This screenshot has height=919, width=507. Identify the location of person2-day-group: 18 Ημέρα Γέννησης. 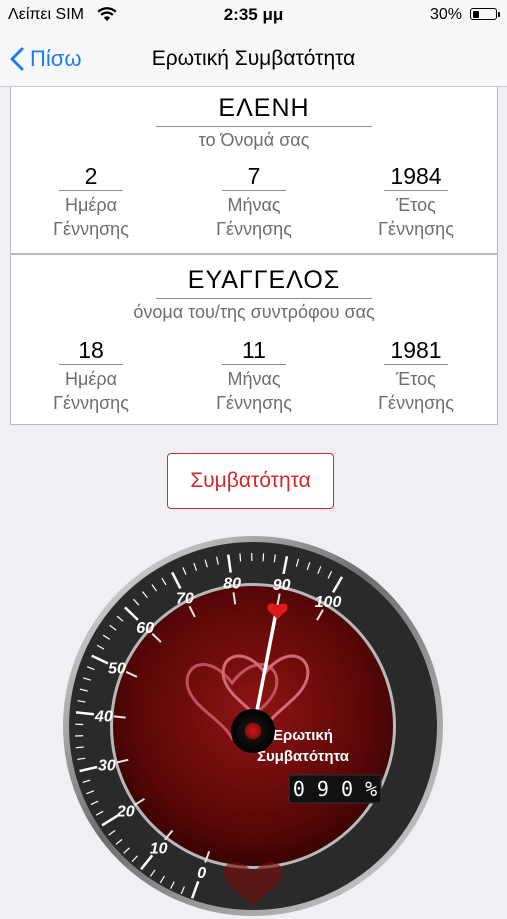
(91, 375).